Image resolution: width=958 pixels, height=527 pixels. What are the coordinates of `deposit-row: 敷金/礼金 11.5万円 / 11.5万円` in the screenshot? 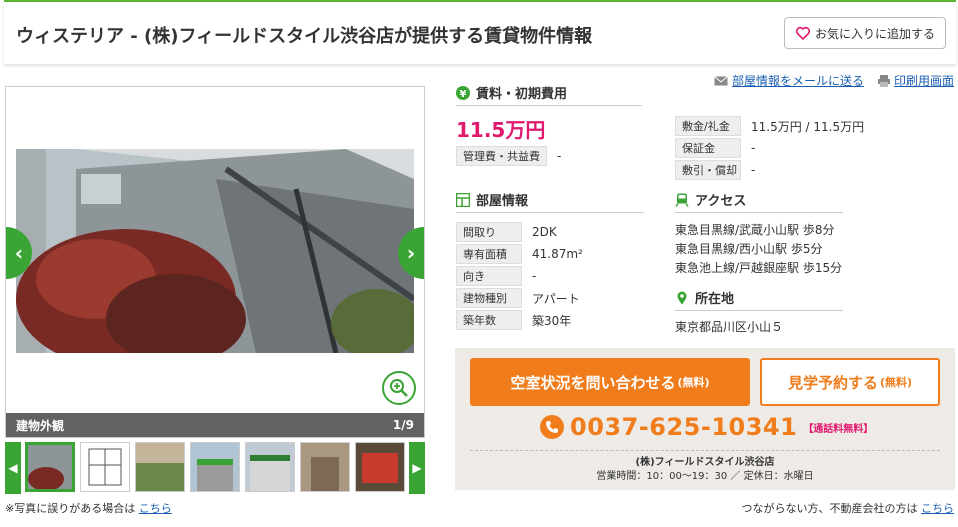 It's located at (769, 126).